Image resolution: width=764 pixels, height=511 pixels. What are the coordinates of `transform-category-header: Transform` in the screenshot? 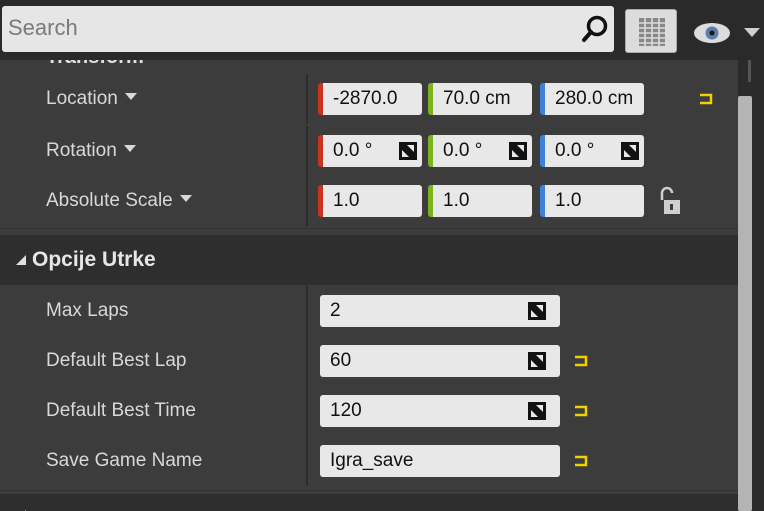 It's located at (369, 67).